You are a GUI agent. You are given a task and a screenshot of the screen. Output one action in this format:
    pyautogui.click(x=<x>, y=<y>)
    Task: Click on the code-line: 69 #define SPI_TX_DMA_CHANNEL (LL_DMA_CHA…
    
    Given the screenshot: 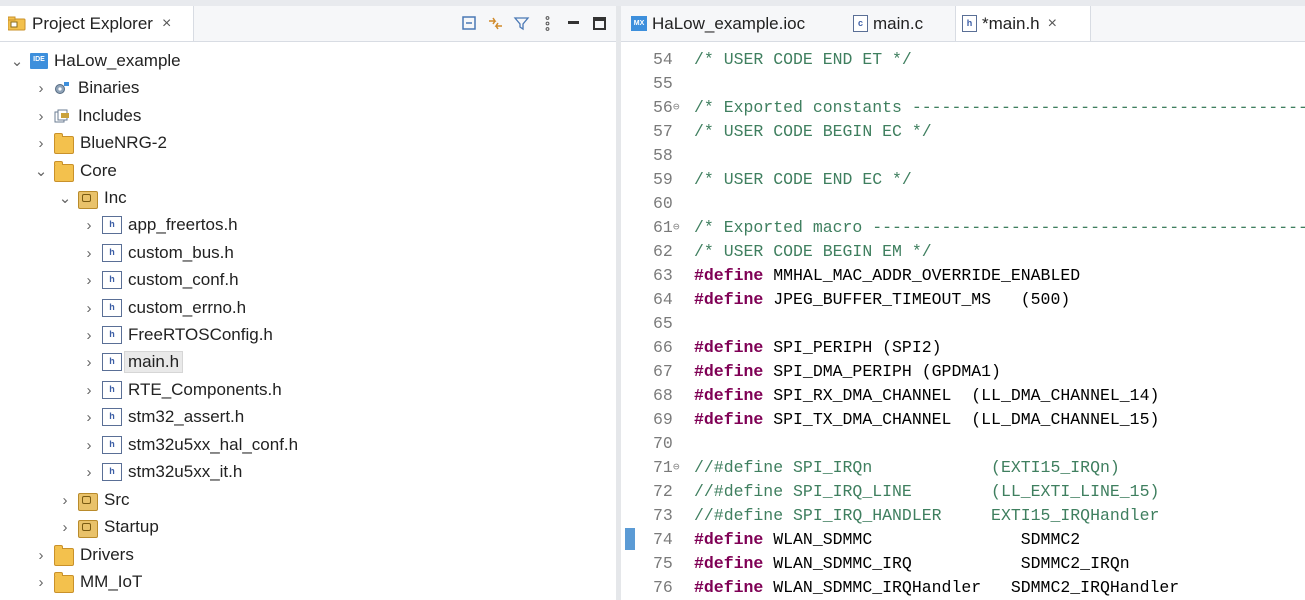 What is the action you would take?
    pyautogui.click(x=963, y=420)
    